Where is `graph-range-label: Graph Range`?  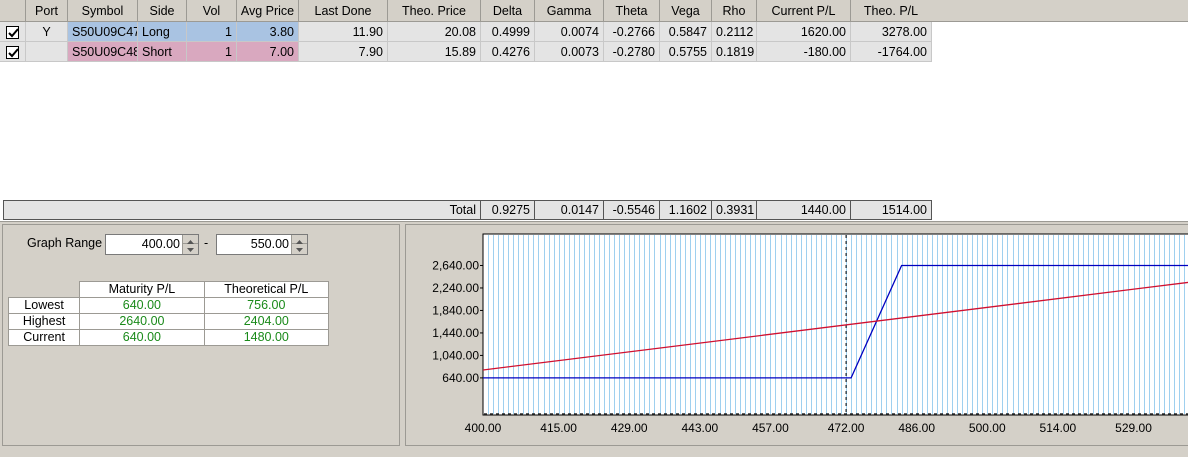 graph-range-label: Graph Range is located at coordinates (65, 243).